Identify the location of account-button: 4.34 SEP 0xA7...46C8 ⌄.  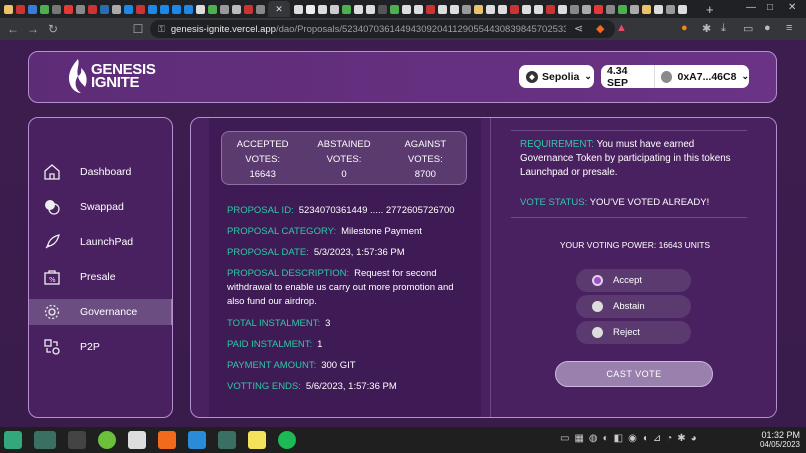
(675, 77).